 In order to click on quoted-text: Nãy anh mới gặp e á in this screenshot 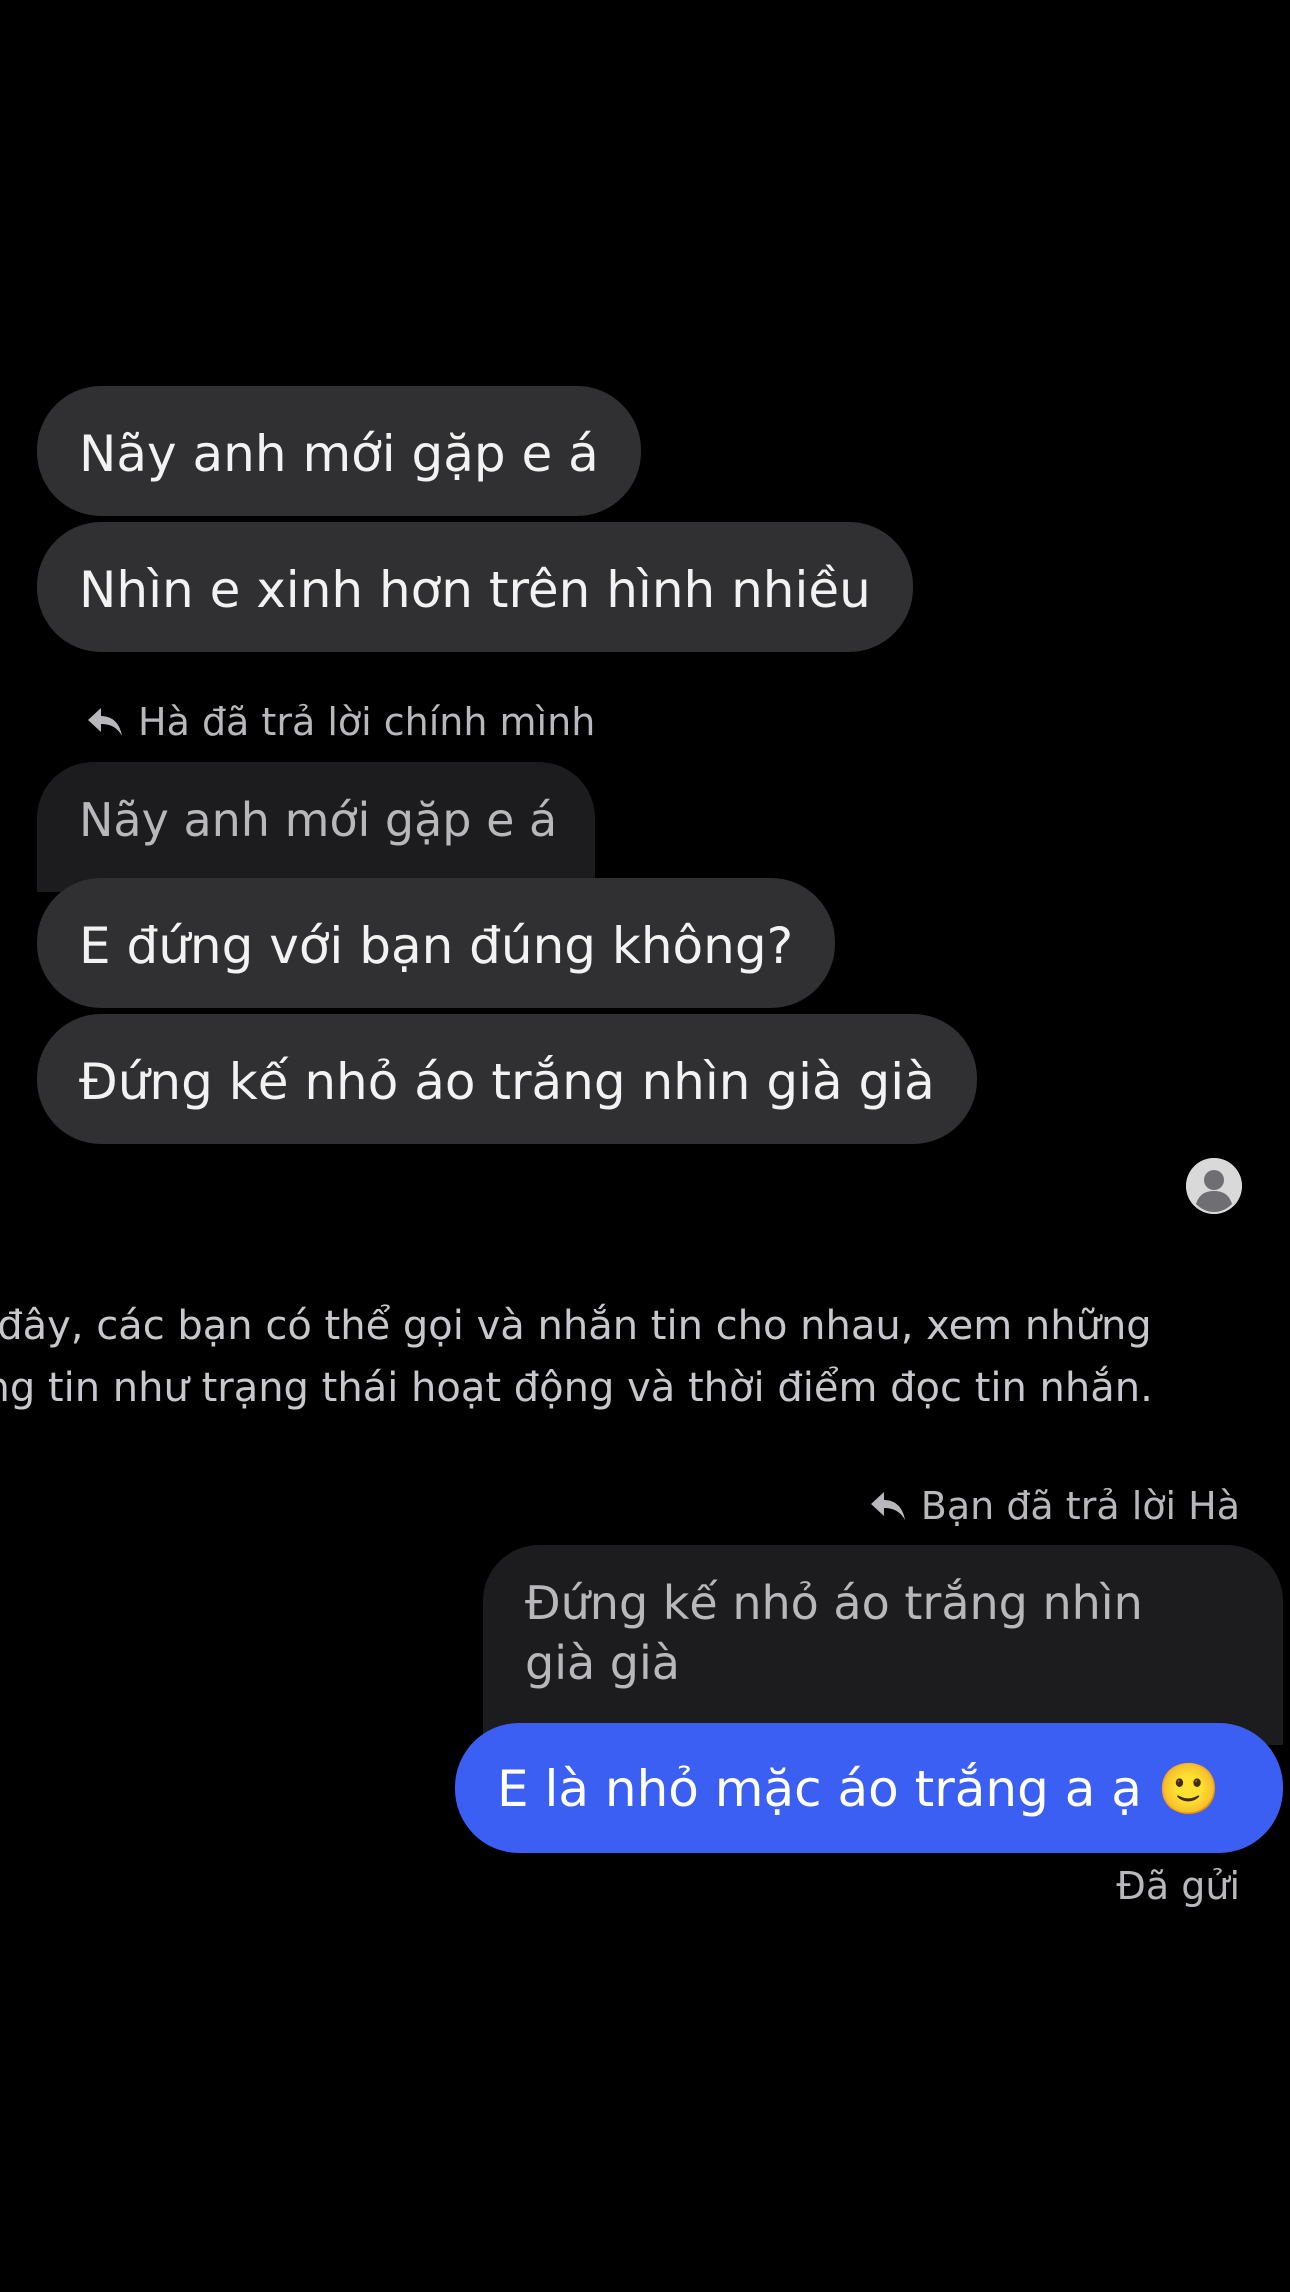, I will do `click(318, 820)`.